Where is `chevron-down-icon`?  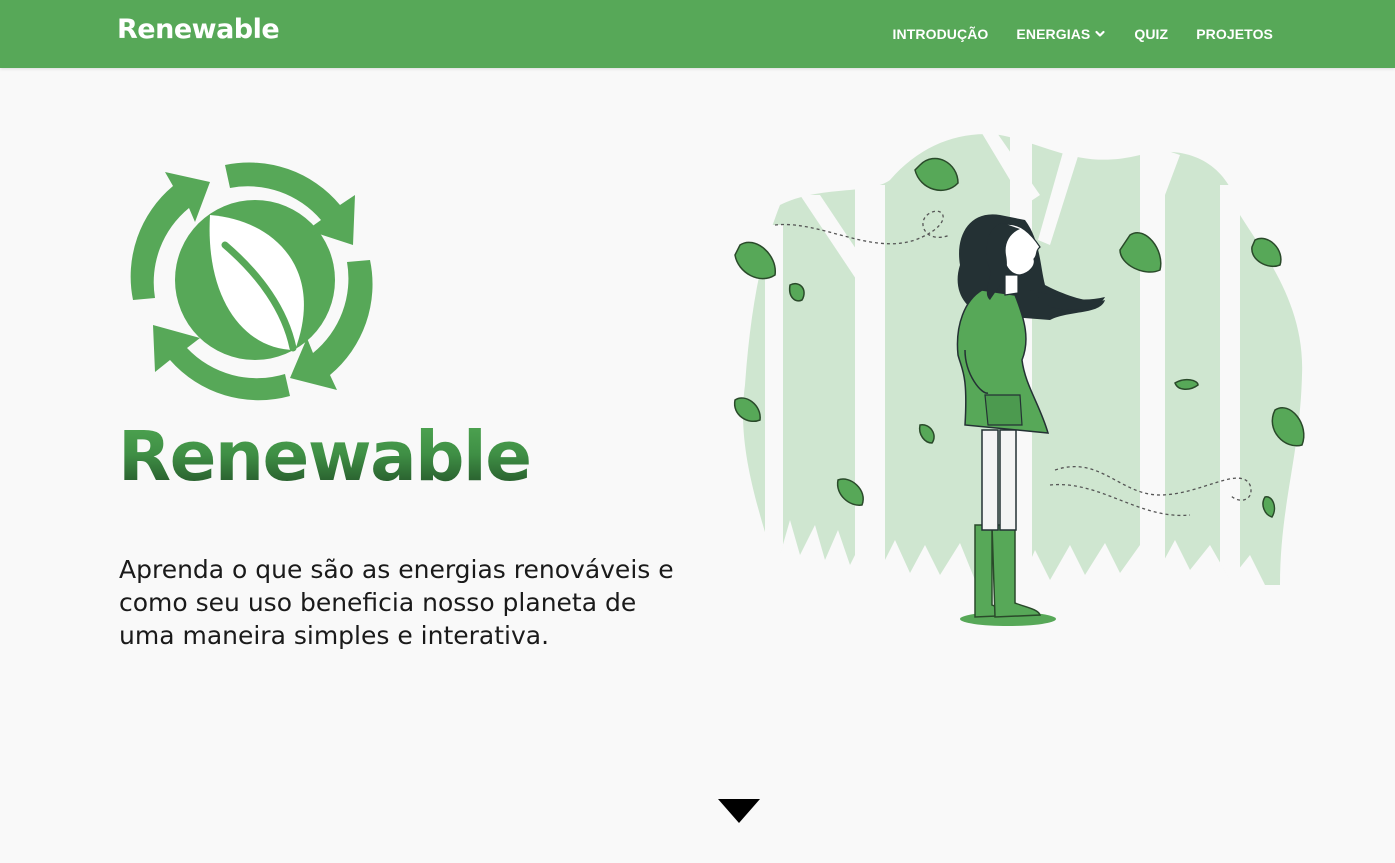
chevron-down-icon is located at coordinates (1100, 33).